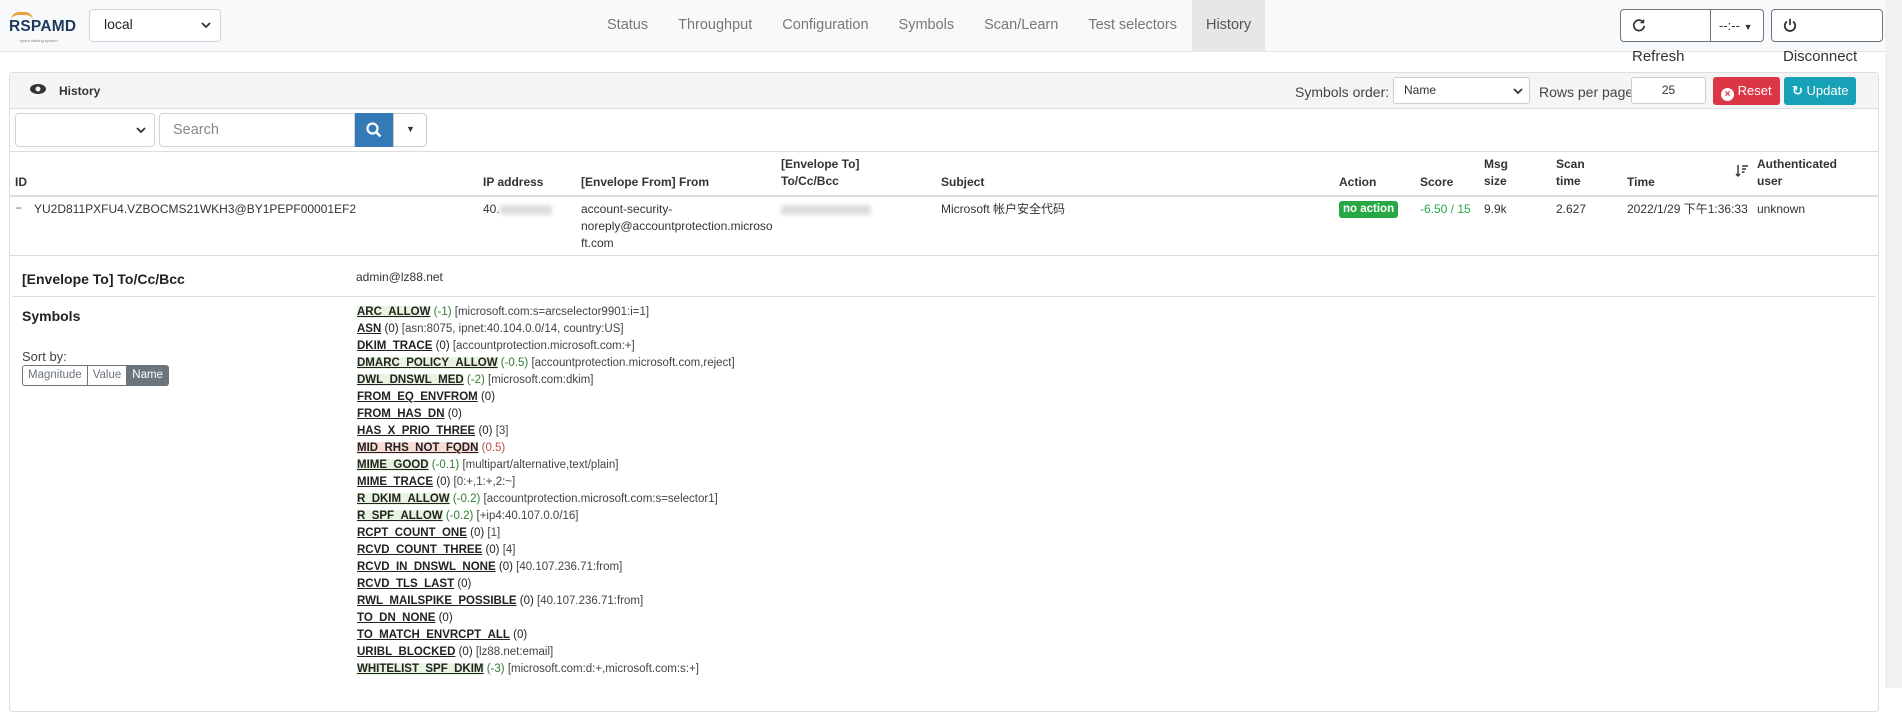 This screenshot has height=712, width=1902. Describe the element at coordinates (546, 652) in the screenshot. I see `symbol-row: URIBL_BLOCKED (0) [lz88.net:email]` at that location.